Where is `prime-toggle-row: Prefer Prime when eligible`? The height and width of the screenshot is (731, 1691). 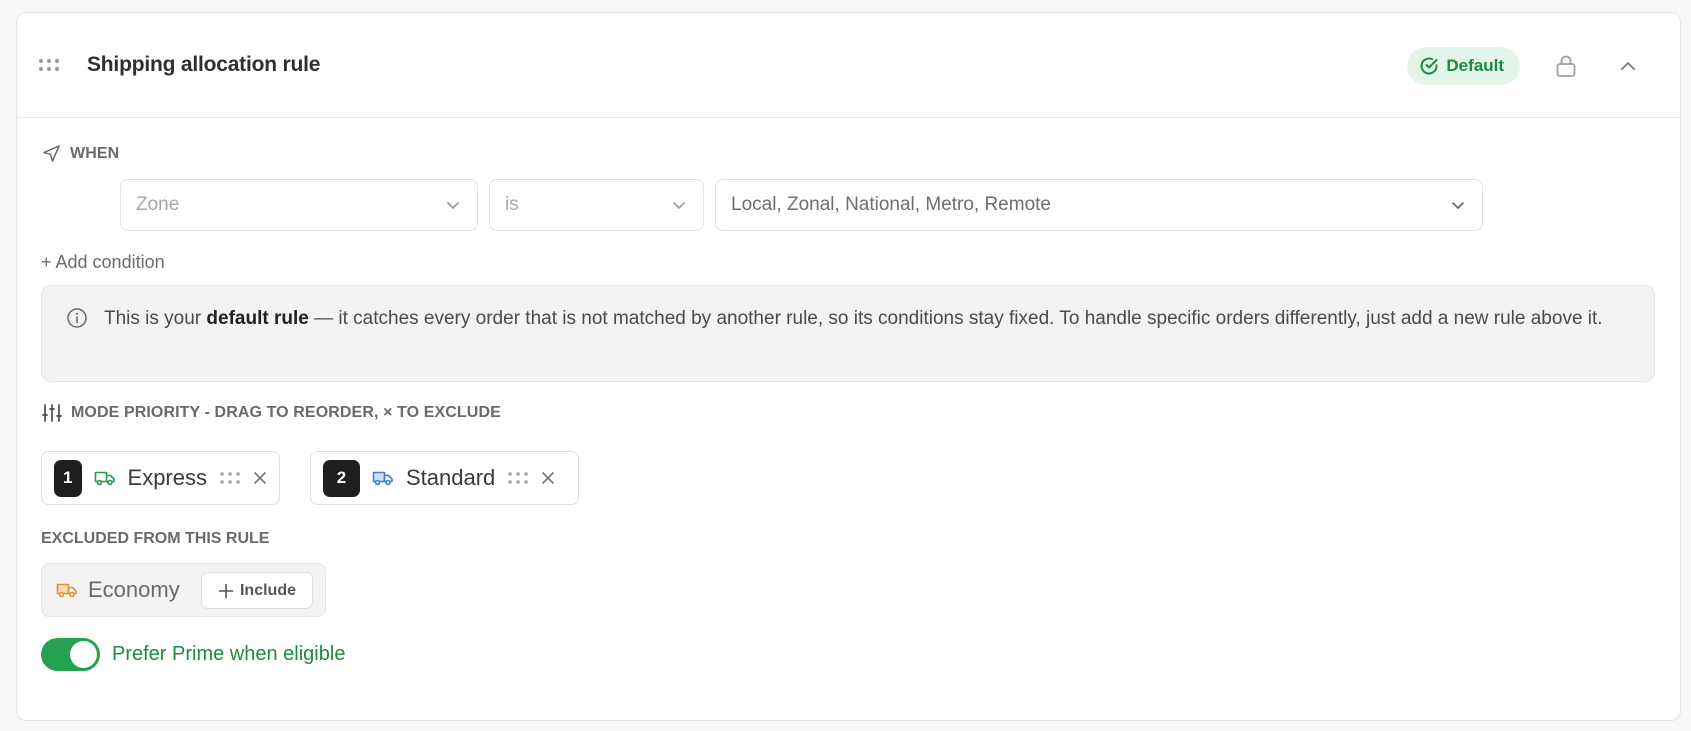
prime-toggle-row: Prefer Prime when eligible is located at coordinates (193, 654).